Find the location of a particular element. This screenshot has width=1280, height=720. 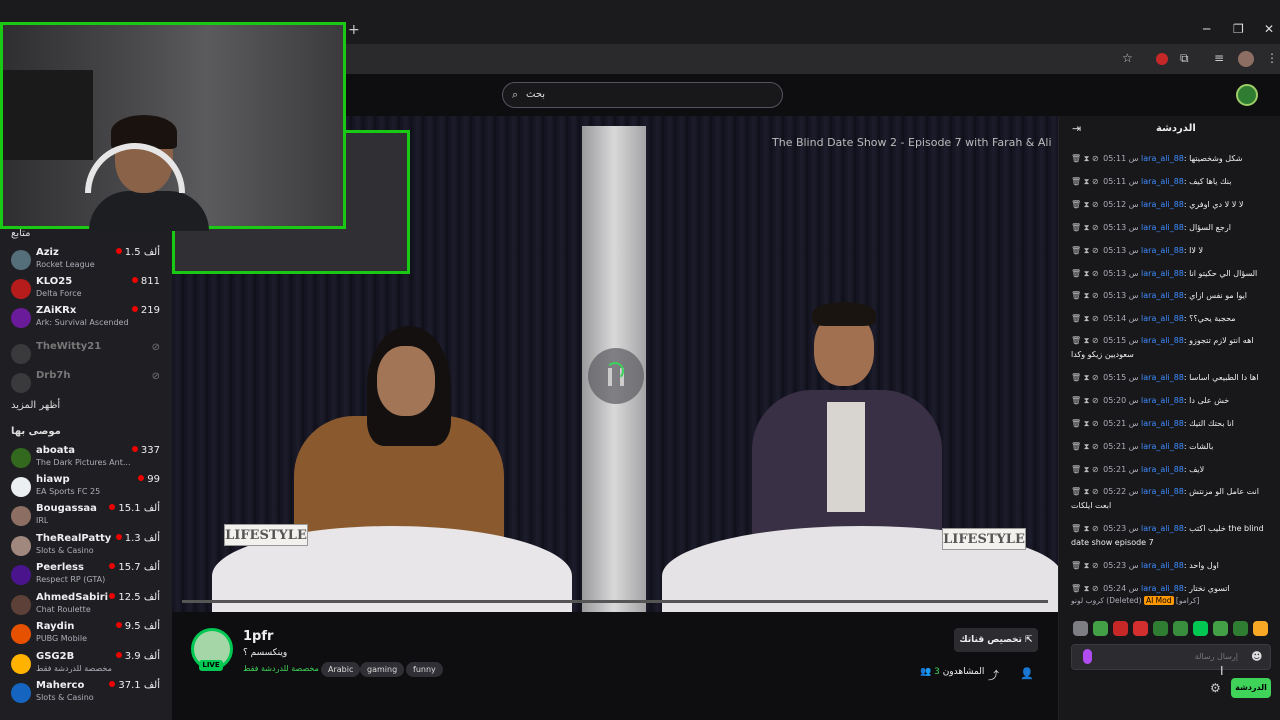

message-time: 05:15 is located at coordinates (1115, 377).